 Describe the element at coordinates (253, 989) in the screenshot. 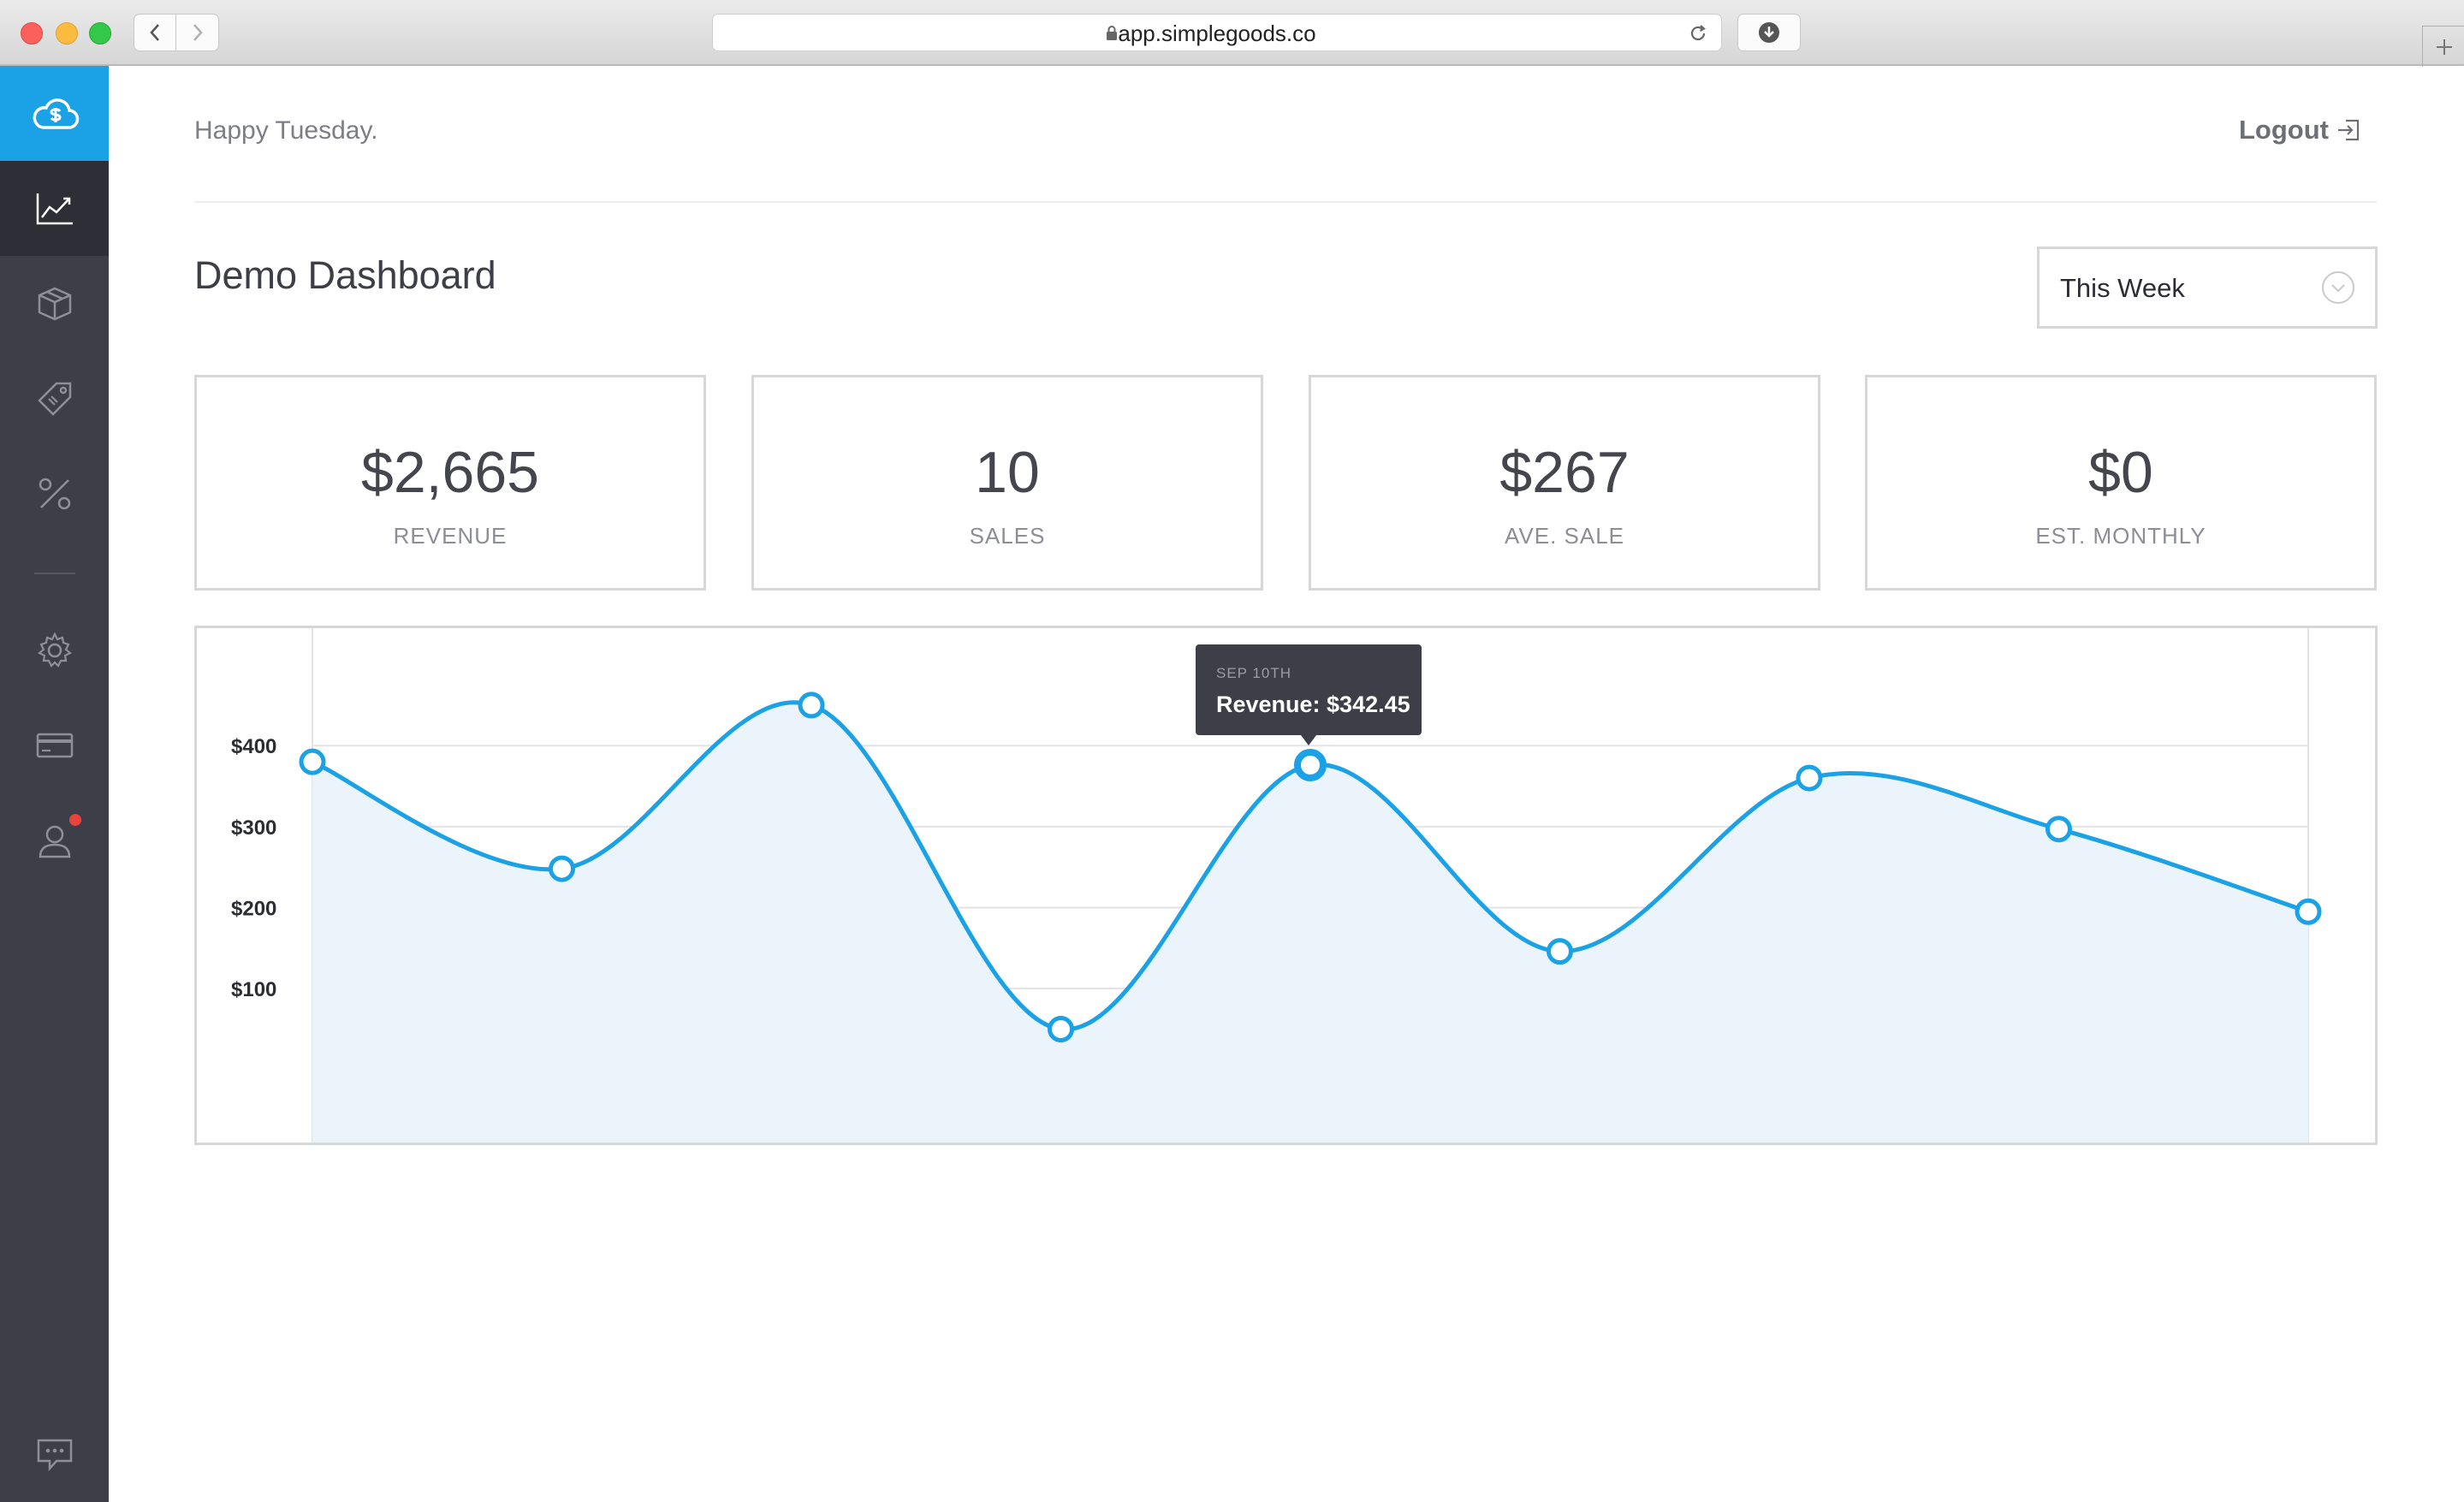

I see `y-tick-label: $100` at that location.